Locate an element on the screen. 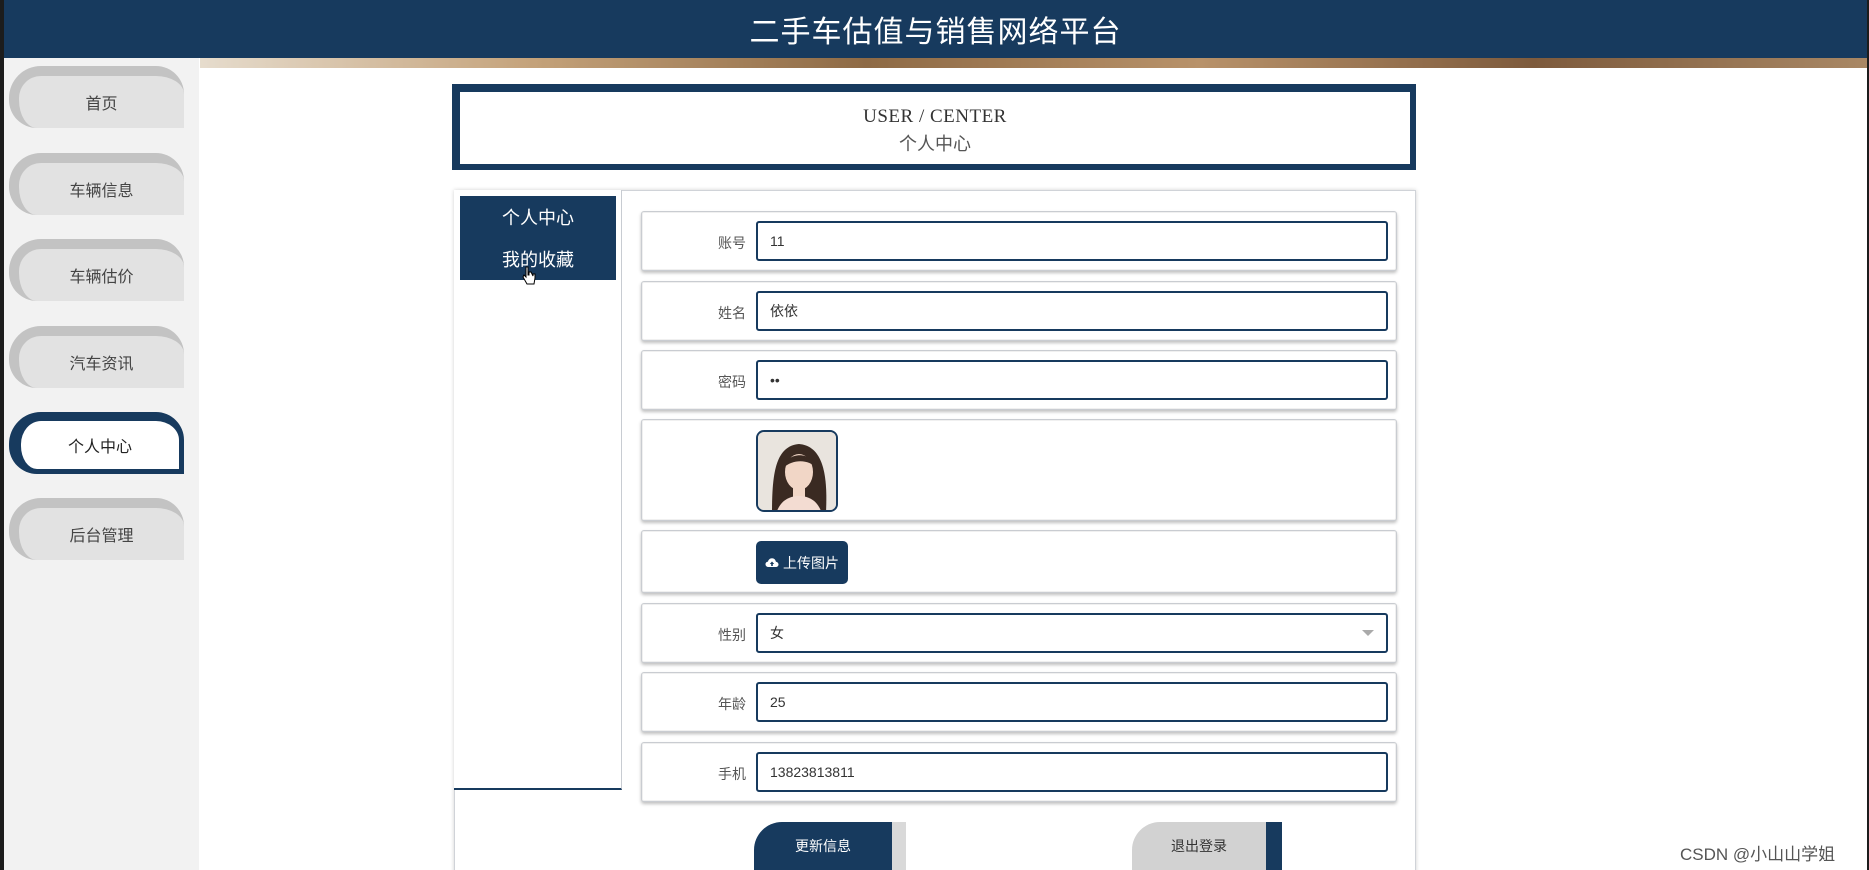 The height and width of the screenshot is (870, 1869). phone-label: 手机 is located at coordinates (732, 775).